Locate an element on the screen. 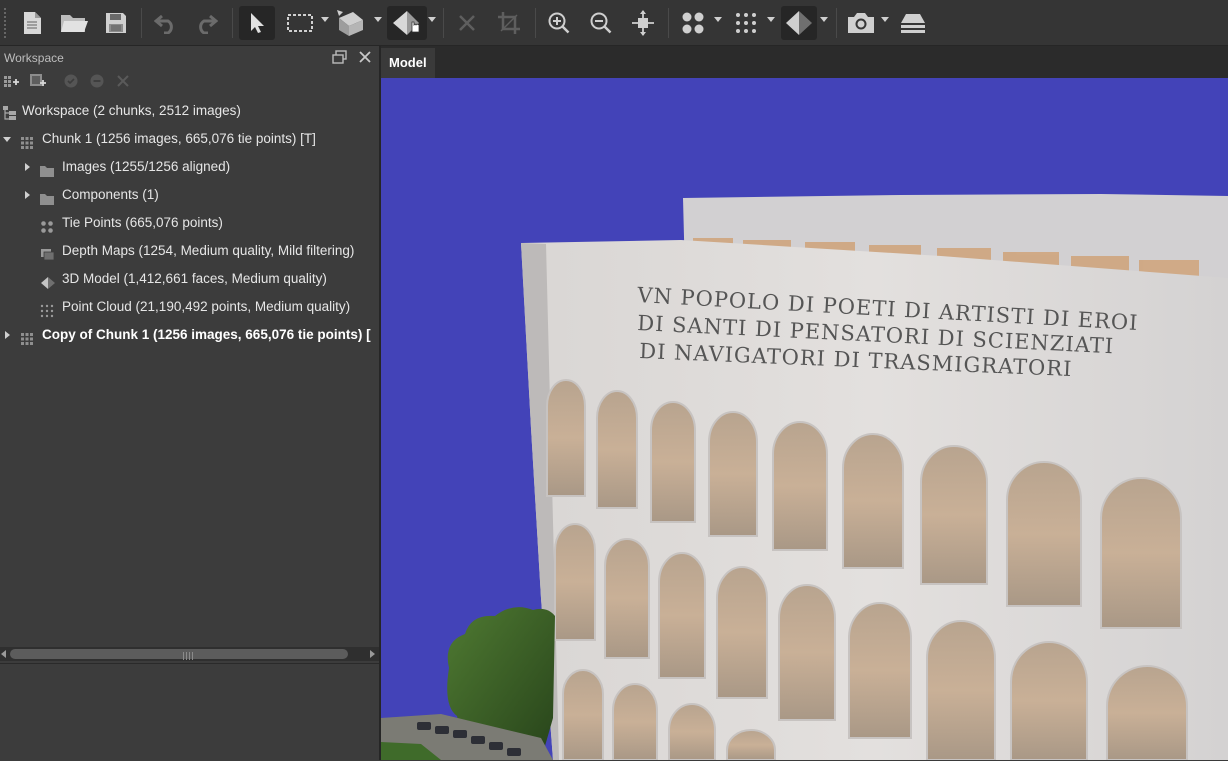 Image resolution: width=1228 pixels, height=761 pixels. tie-points-view-icon is located at coordinates (693, 23).